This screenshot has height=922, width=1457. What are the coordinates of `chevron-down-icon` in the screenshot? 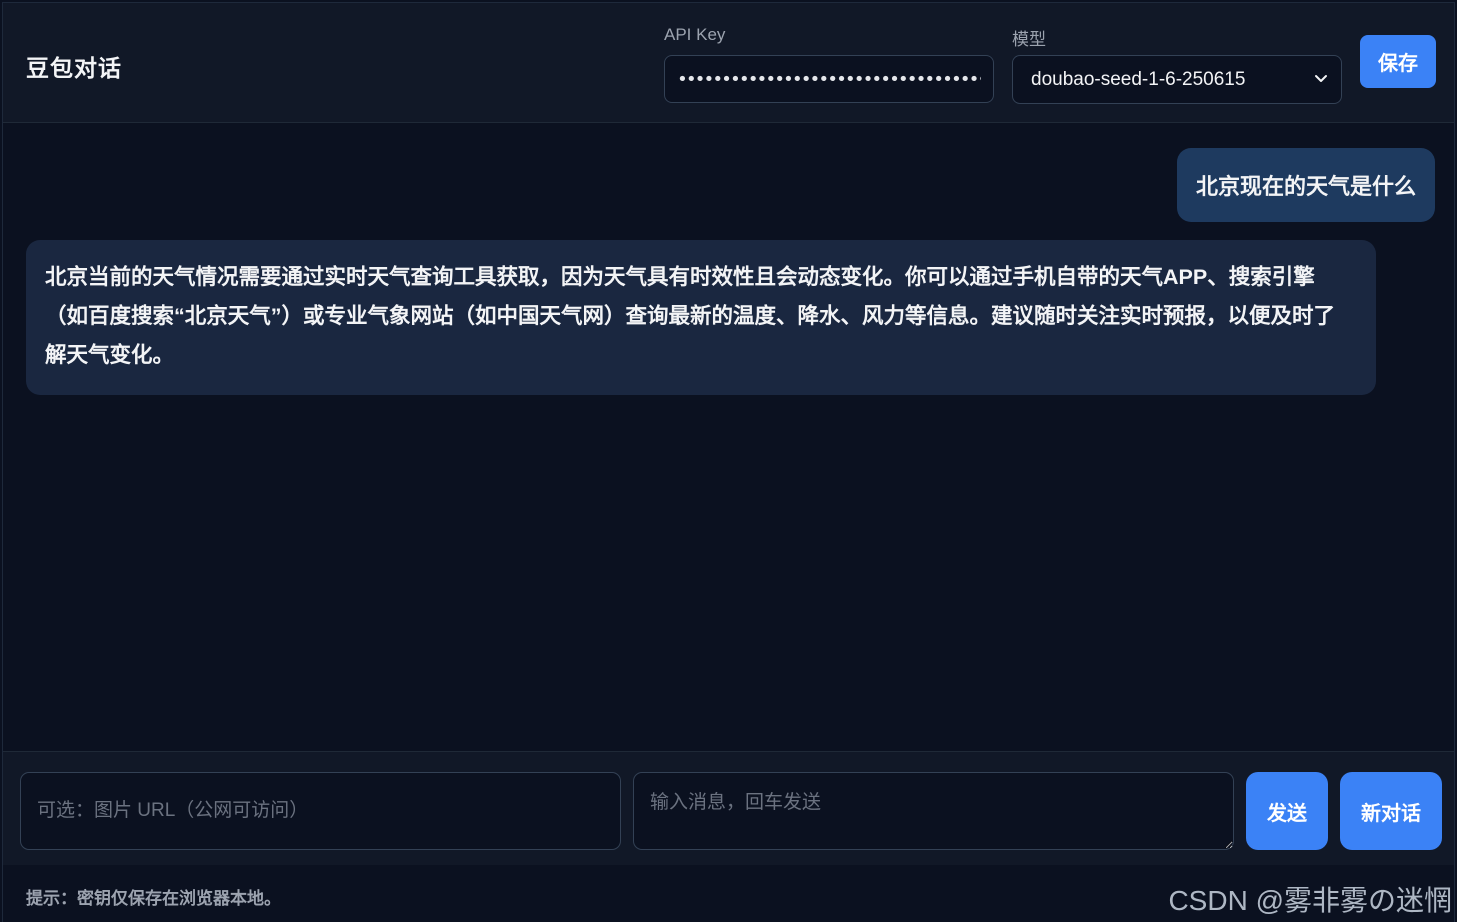 It's located at (1321, 78).